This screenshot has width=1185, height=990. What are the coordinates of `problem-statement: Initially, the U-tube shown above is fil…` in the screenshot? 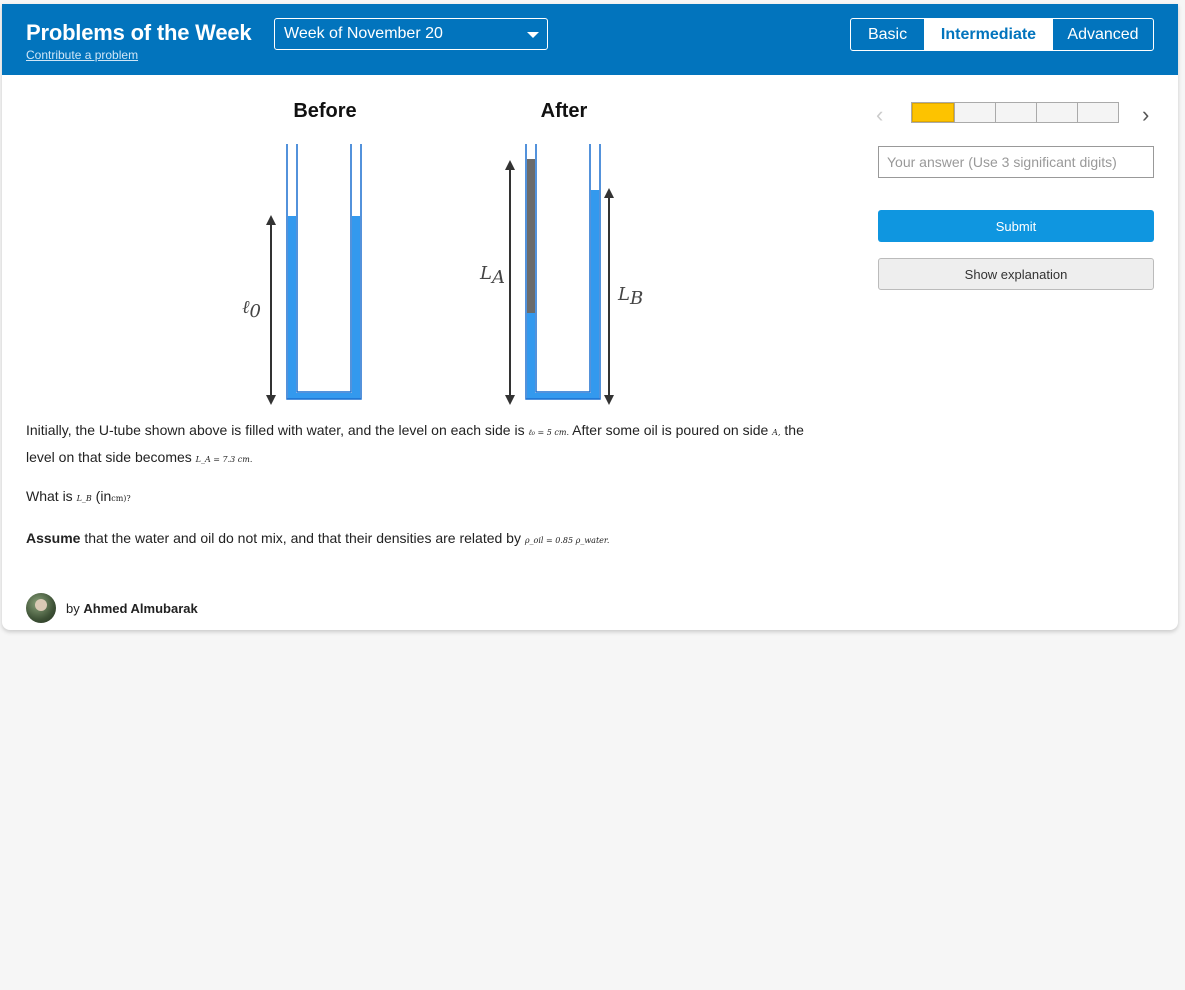 It's located at (415, 443).